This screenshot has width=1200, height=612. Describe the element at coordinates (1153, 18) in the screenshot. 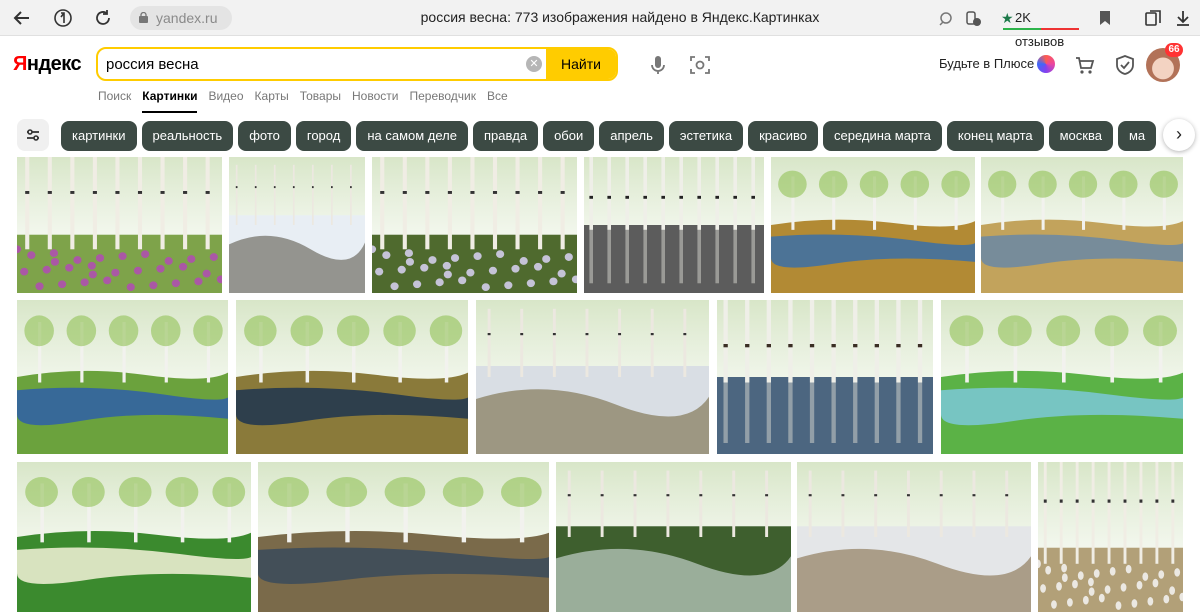

I see `collections-icon` at that location.